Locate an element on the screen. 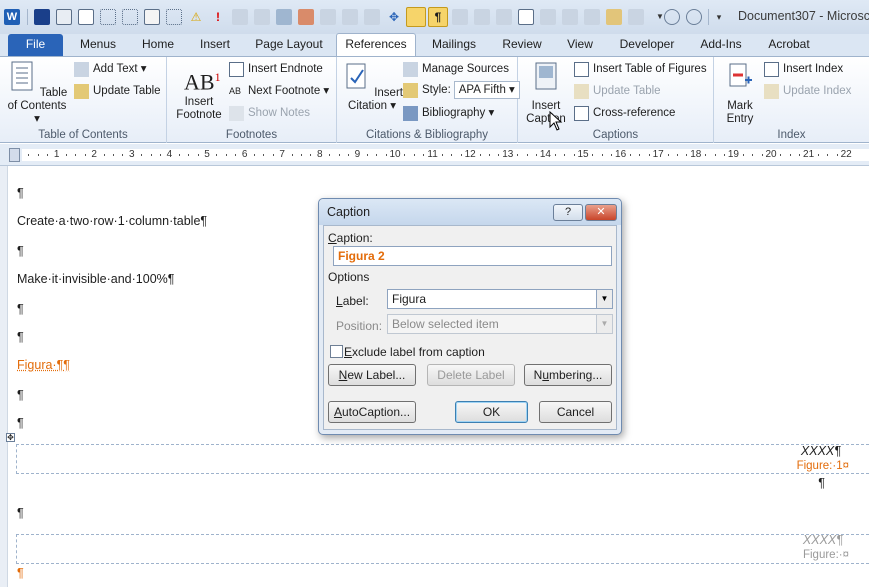 The image size is (869, 587). toolbar-icon-d is located at coordinates (350, 17).